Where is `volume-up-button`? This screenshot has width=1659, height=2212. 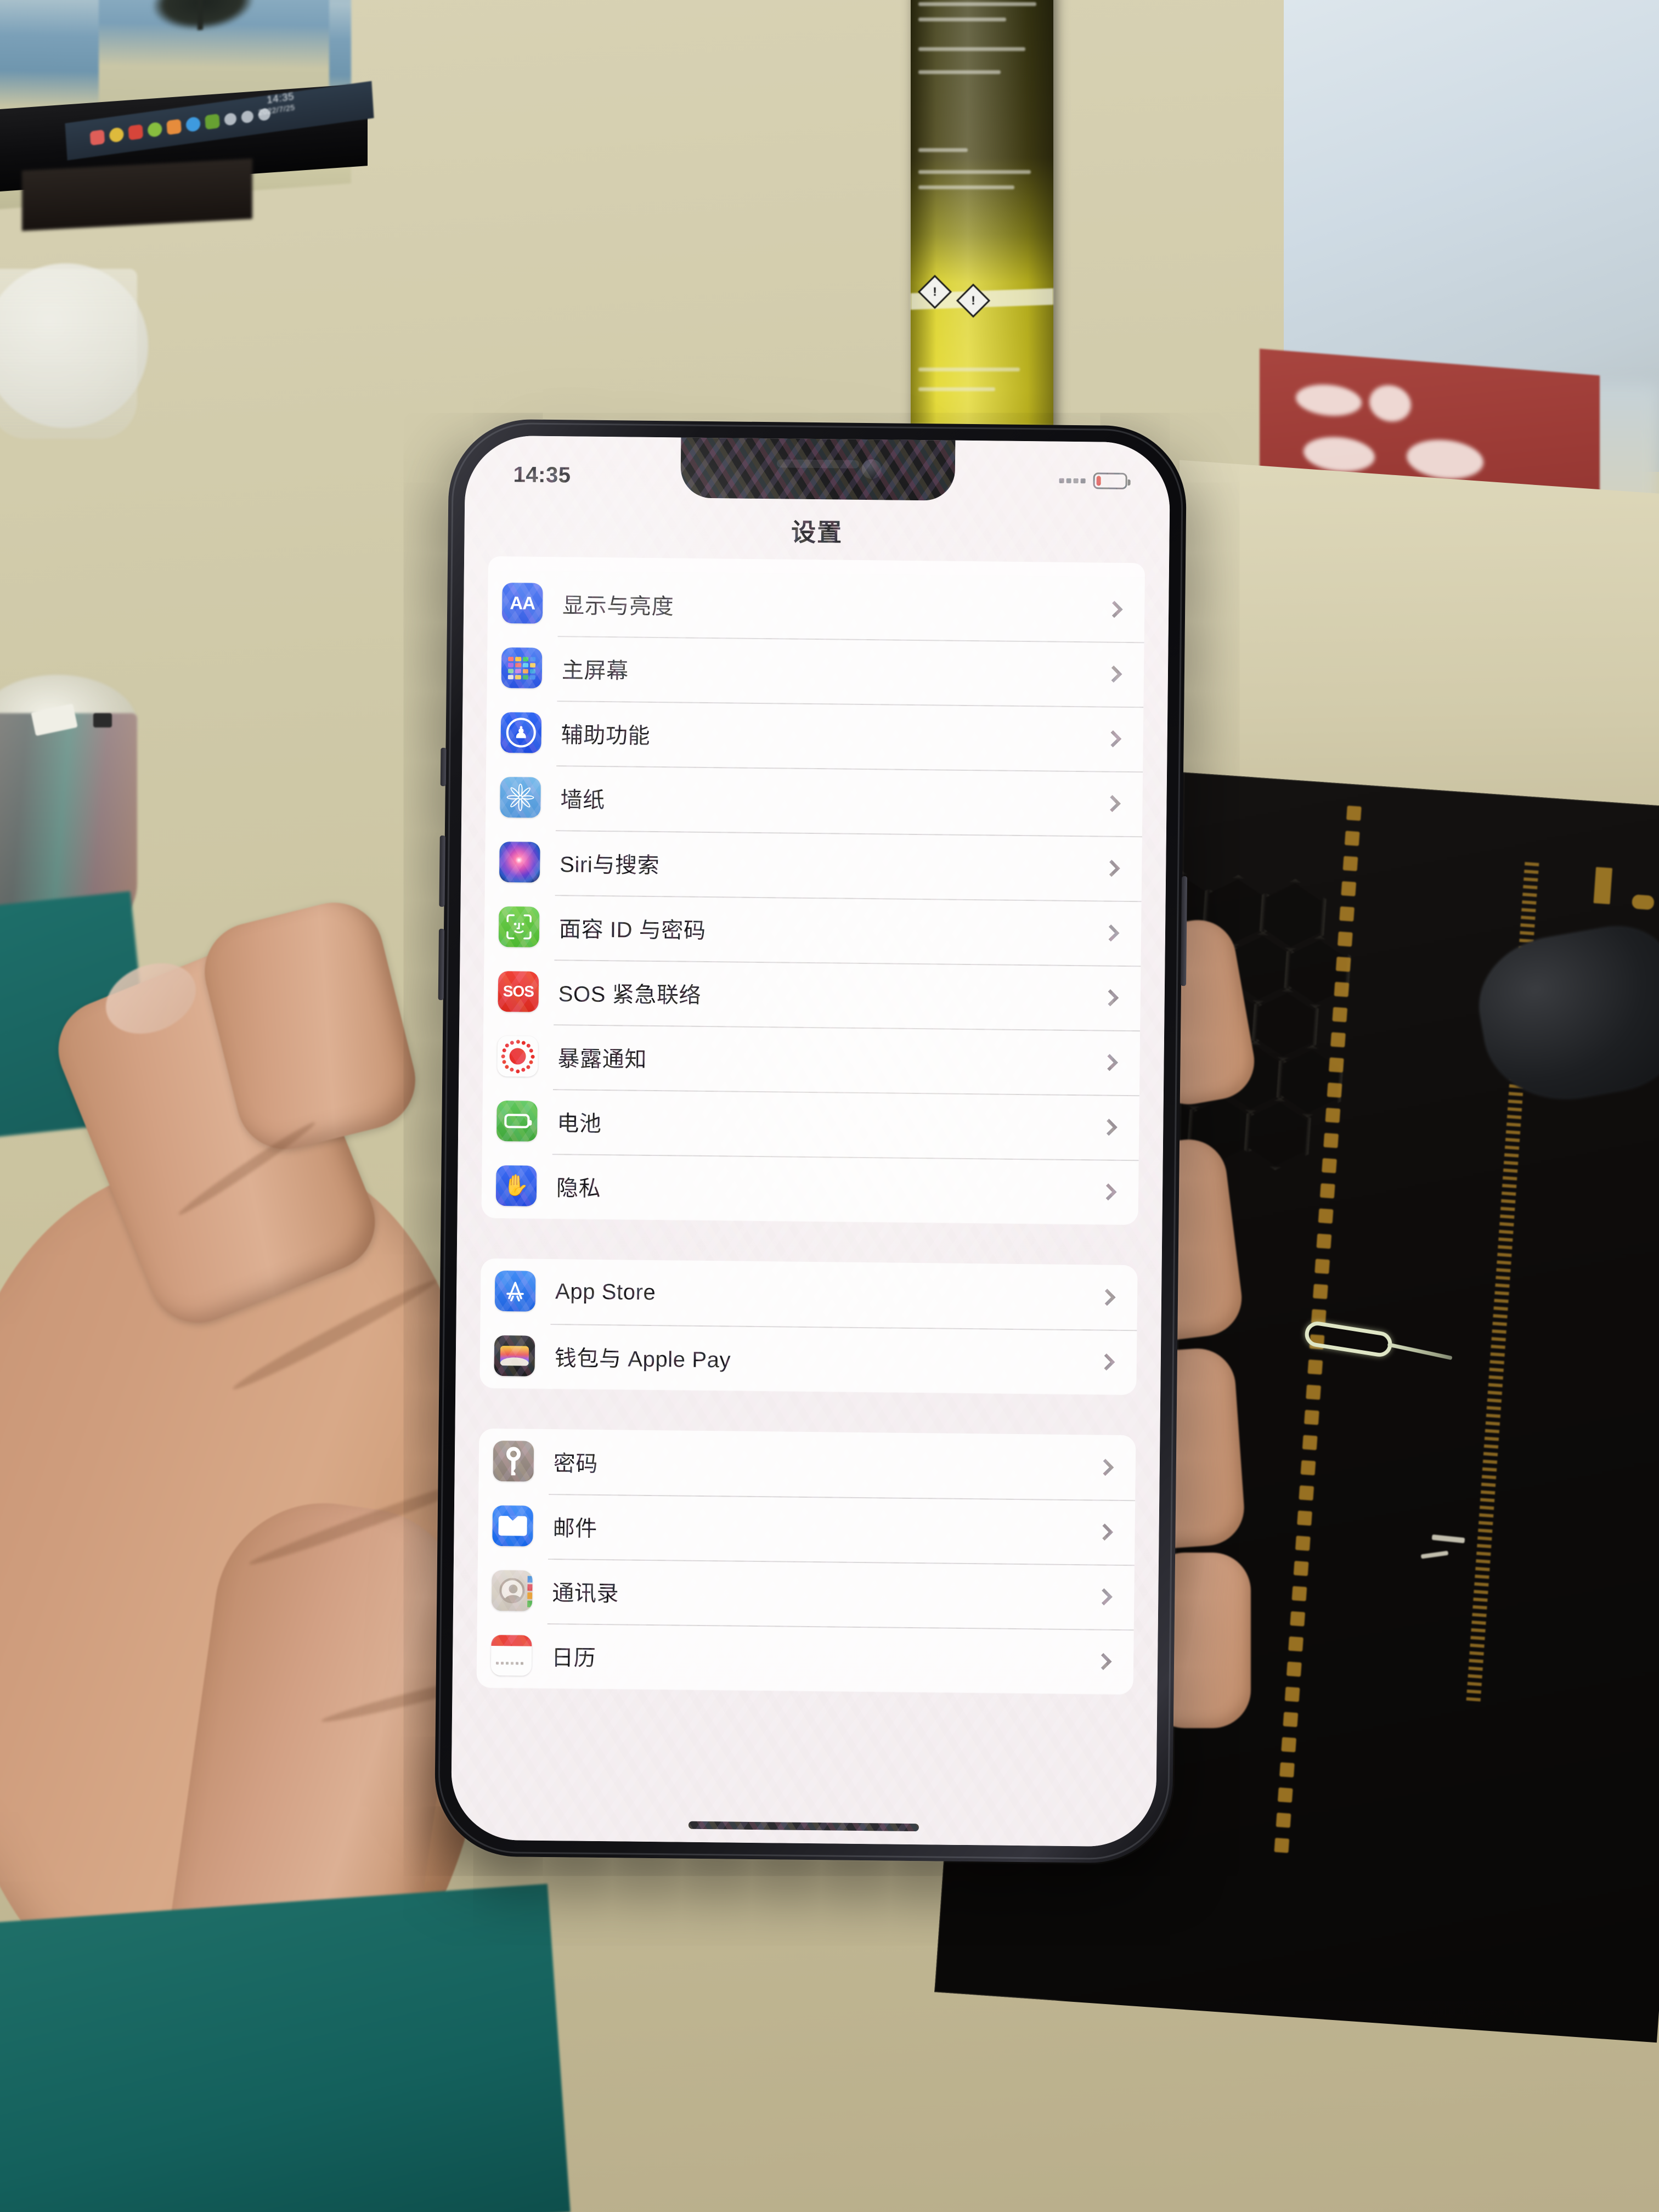
volume-up-button is located at coordinates (442, 871).